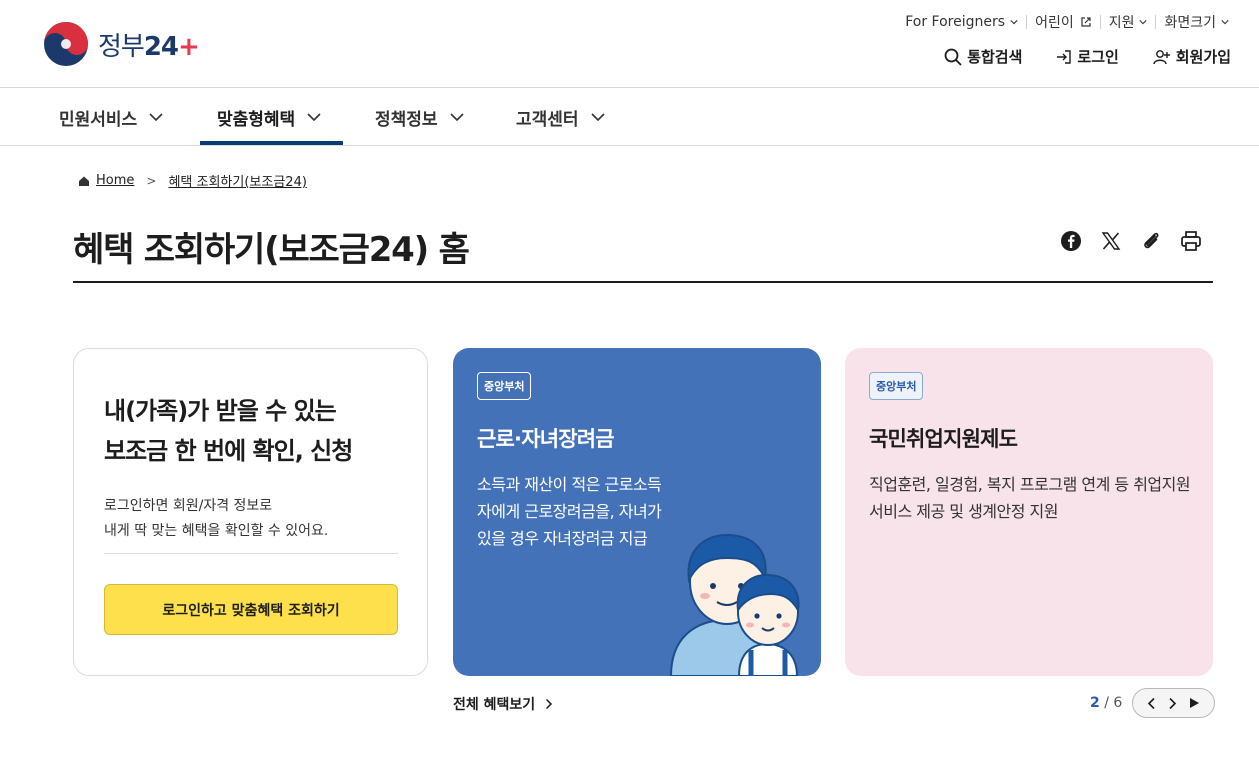  What do you see at coordinates (546, 439) in the screenshot?
I see `benefit-title: 근로·자녀장려금` at bounding box center [546, 439].